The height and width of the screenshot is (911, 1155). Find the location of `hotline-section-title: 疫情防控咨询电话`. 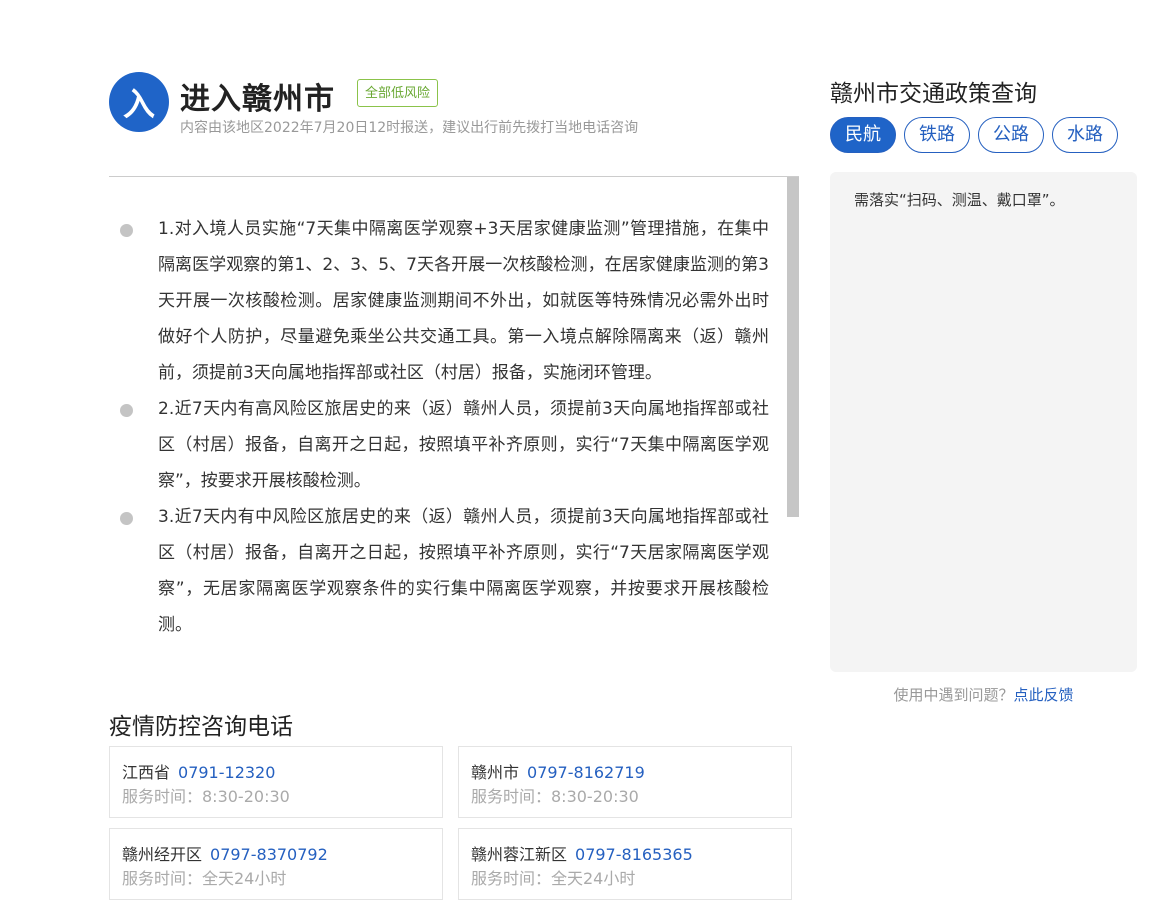

hotline-section-title: 疫情防控咨询电话 is located at coordinates (201, 727).